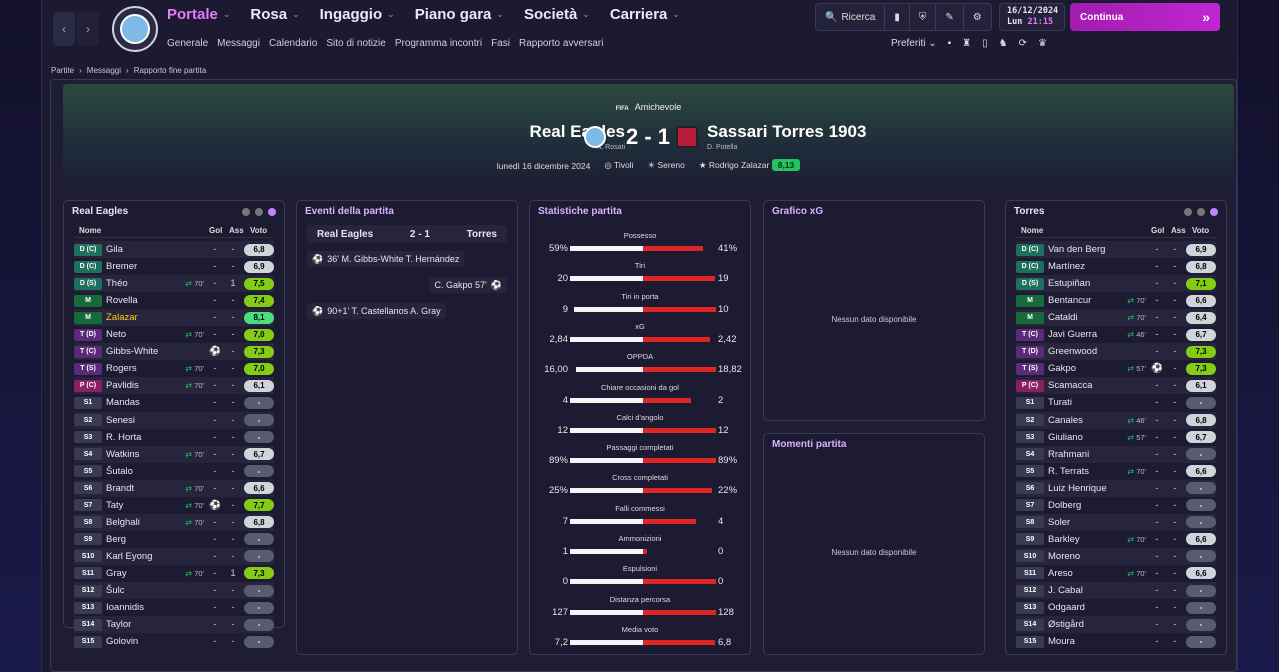 This screenshot has height=672, width=1279. What do you see at coordinates (142, 556) in the screenshot?
I see `player-name: Karl Eyong` at bounding box center [142, 556].